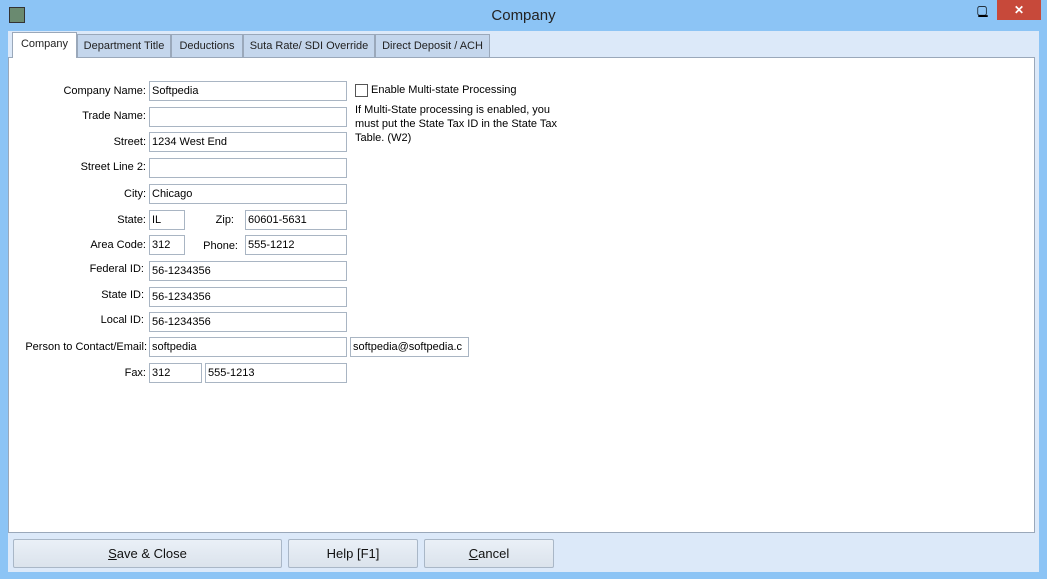  Describe the element at coordinates (353, 553) in the screenshot. I see `help-button: Help [F1]` at that location.